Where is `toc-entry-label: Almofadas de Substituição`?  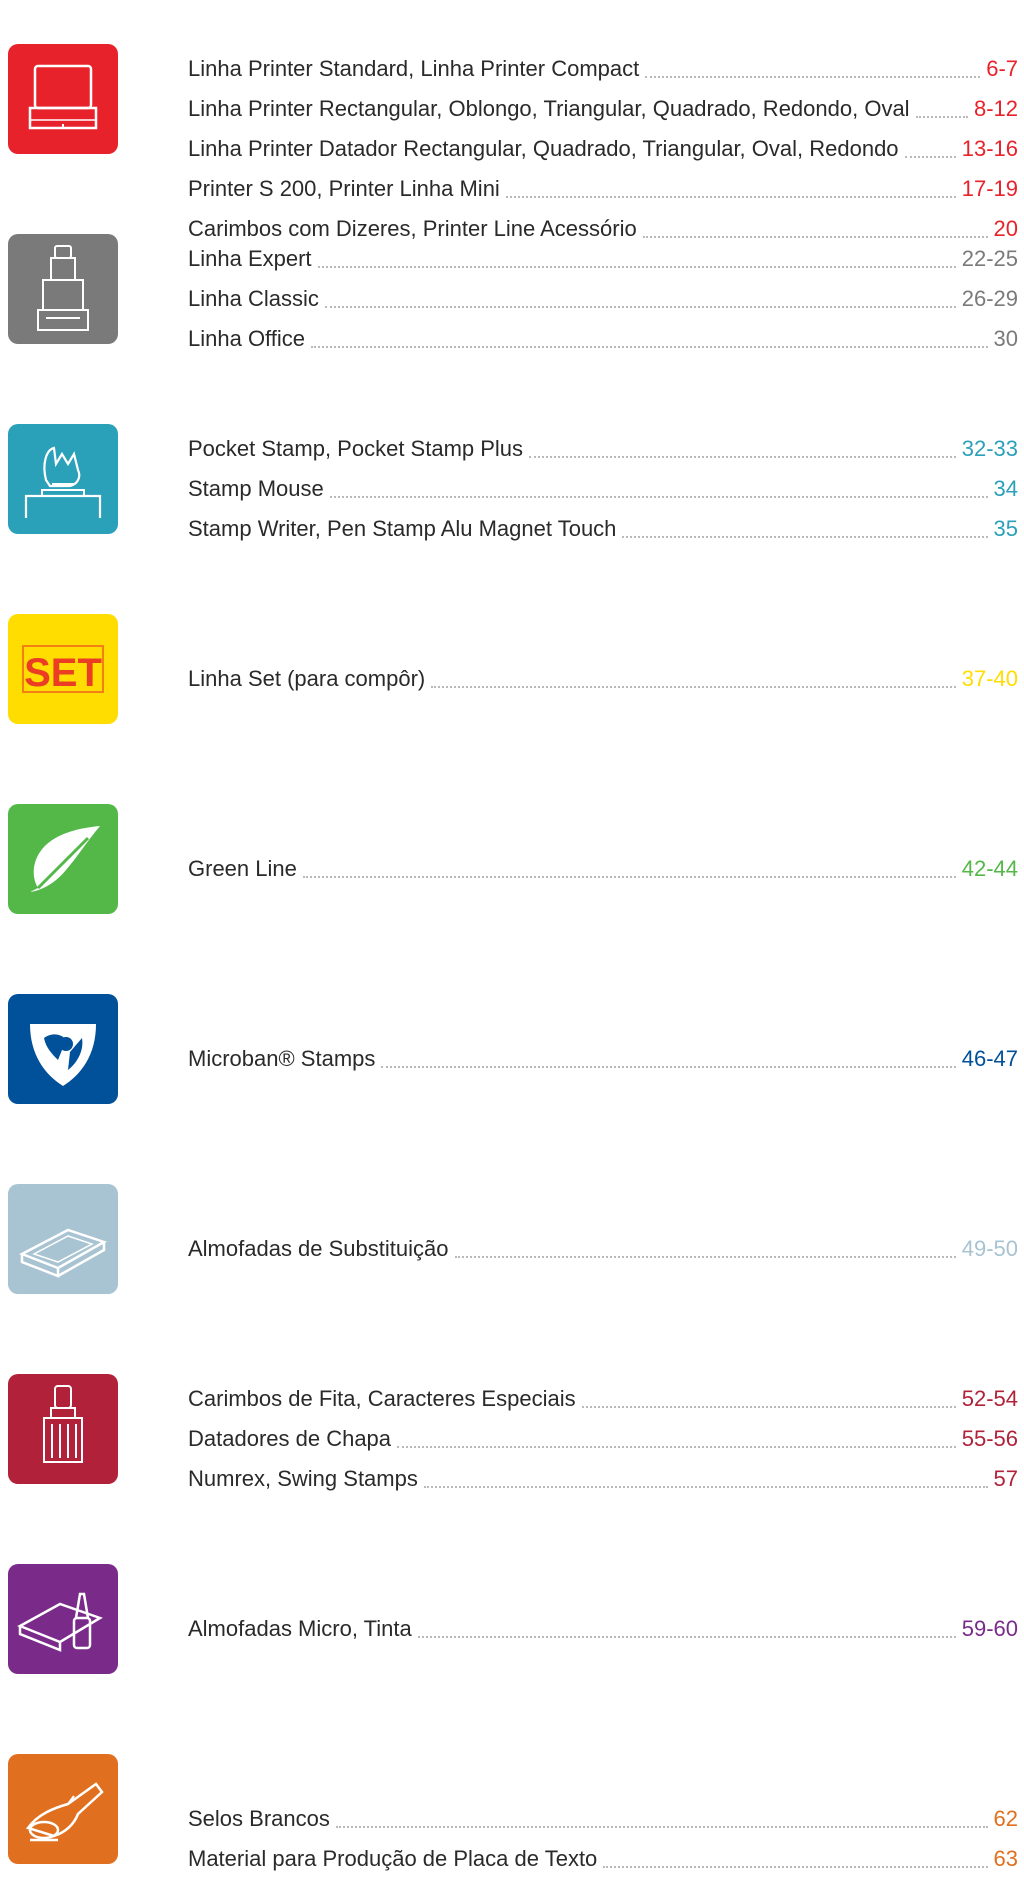 toc-entry-label: Almofadas de Substituição is located at coordinates (318, 1248).